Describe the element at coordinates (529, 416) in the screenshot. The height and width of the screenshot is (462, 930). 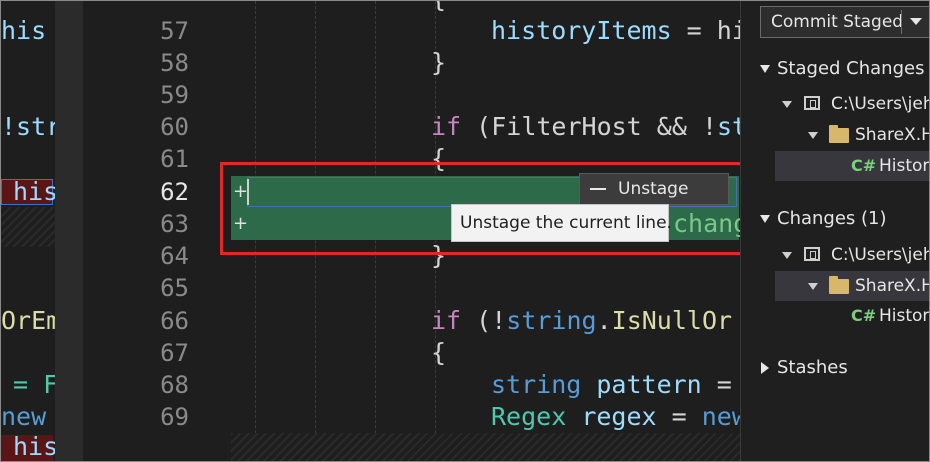
I see `code-token: Regex` at that location.